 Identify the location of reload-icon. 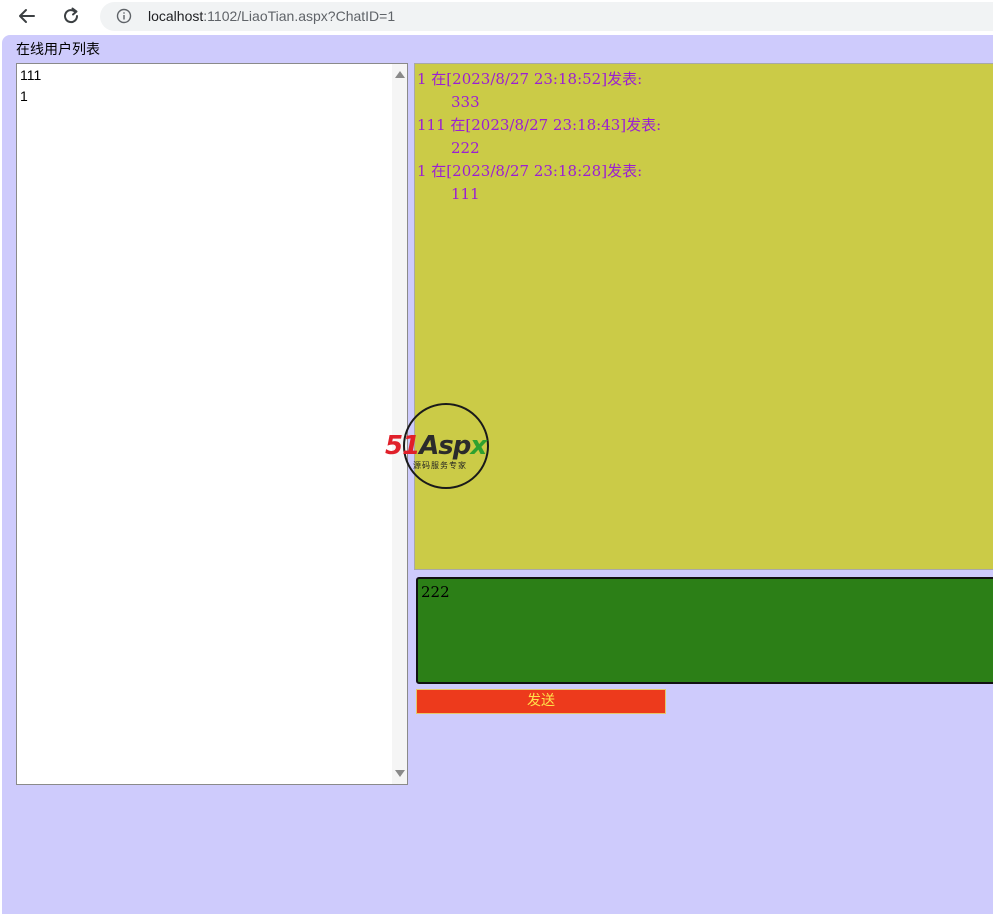
(71, 15).